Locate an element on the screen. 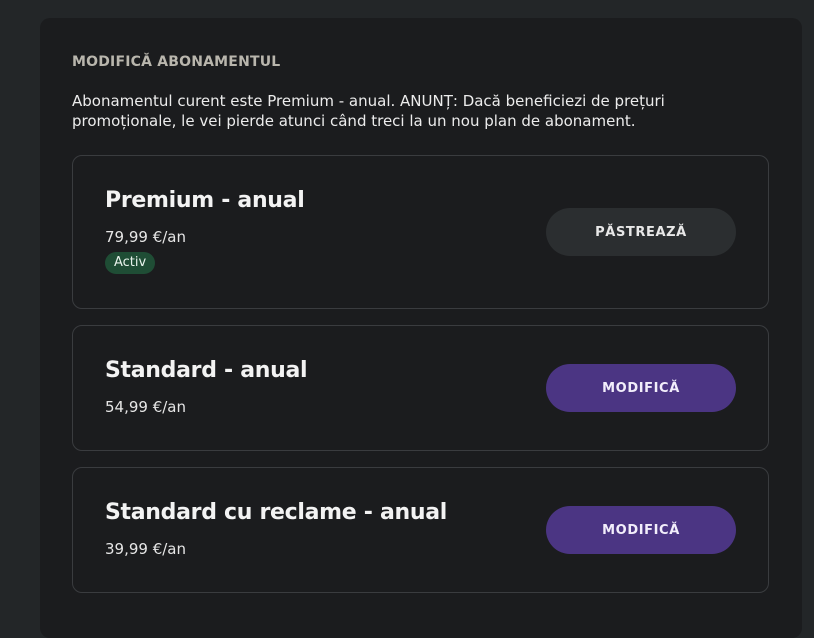 Image resolution: width=814 pixels, height=638 pixels. plan-price: 39,99 €/an is located at coordinates (146, 549).